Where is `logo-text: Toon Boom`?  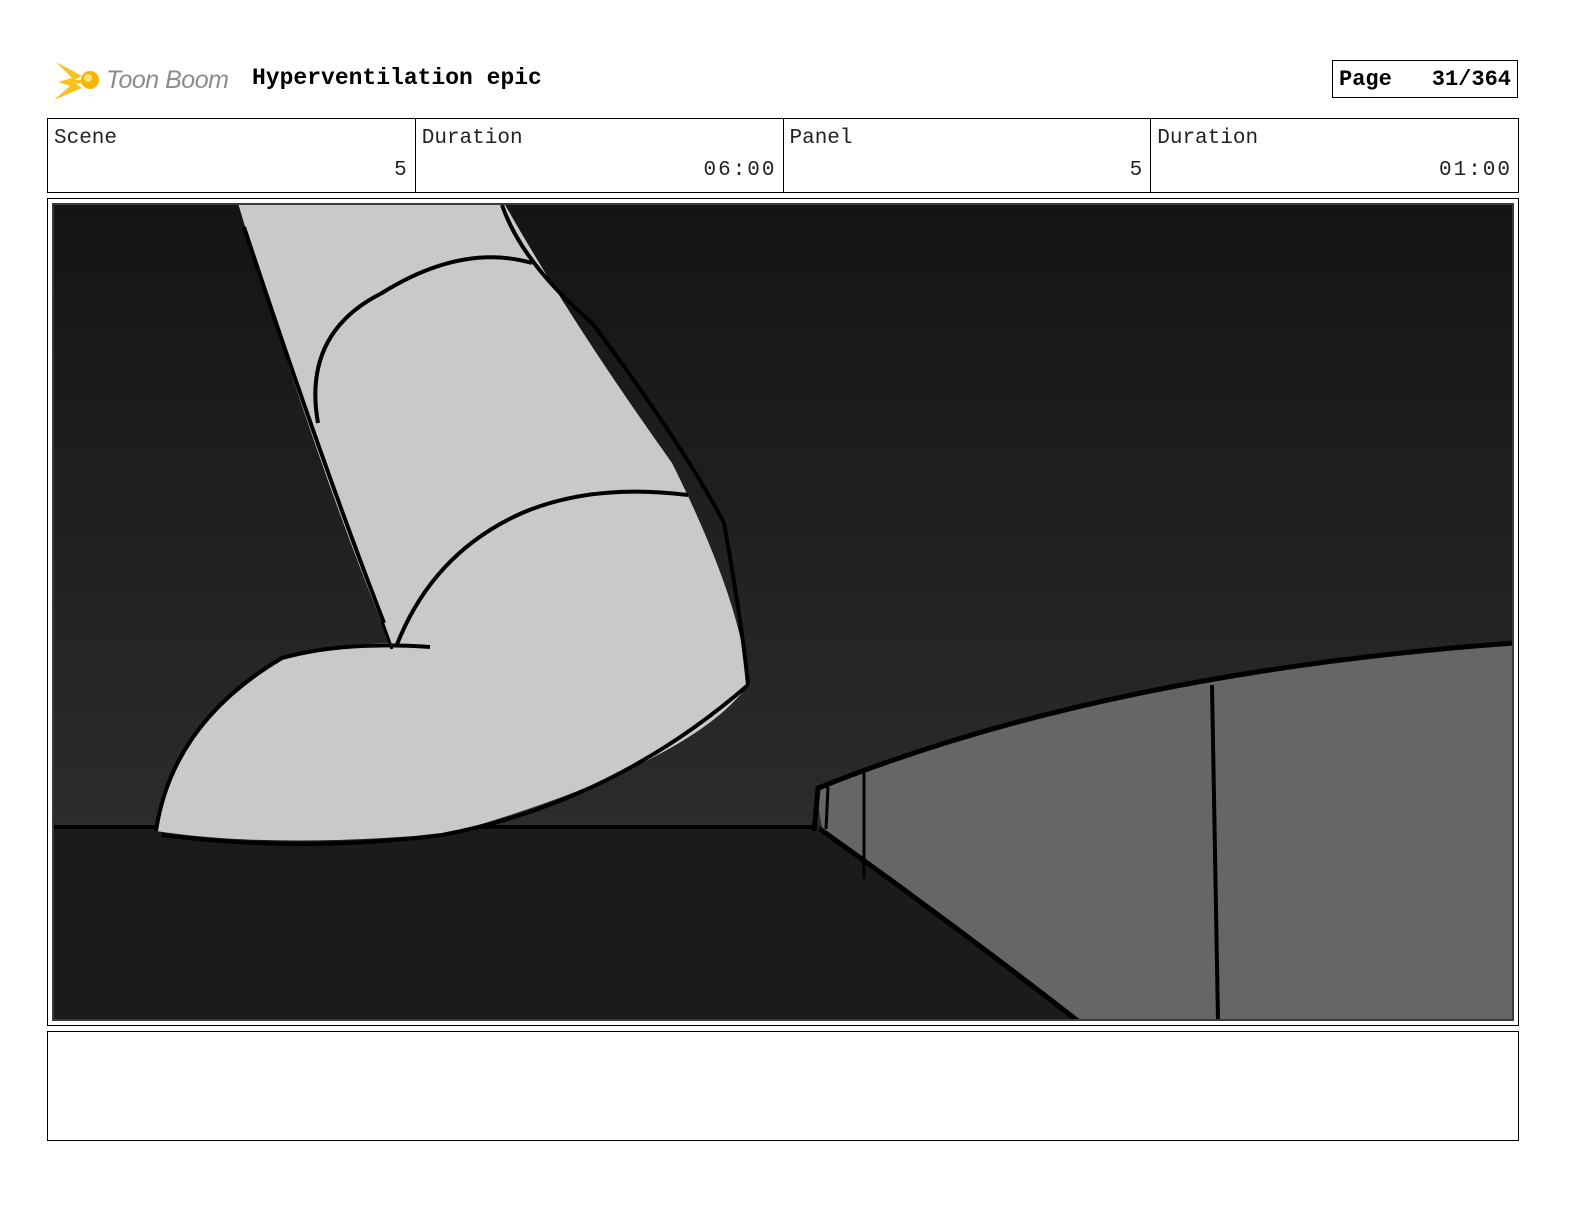
logo-text: Toon Boom is located at coordinates (167, 79).